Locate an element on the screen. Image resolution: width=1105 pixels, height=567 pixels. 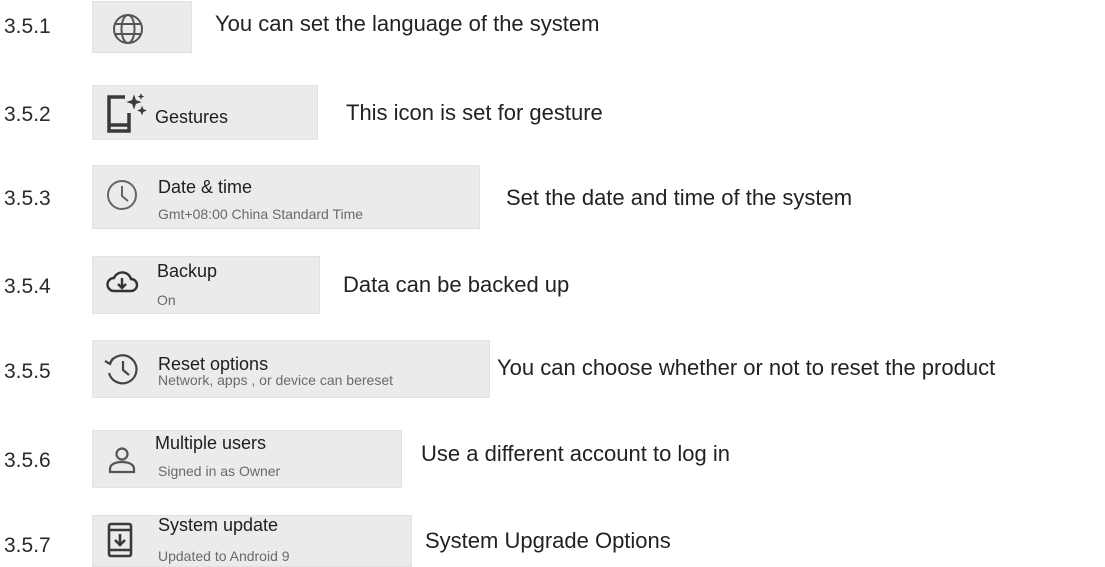
section-number: 3.5.5 is located at coordinates (27, 371).